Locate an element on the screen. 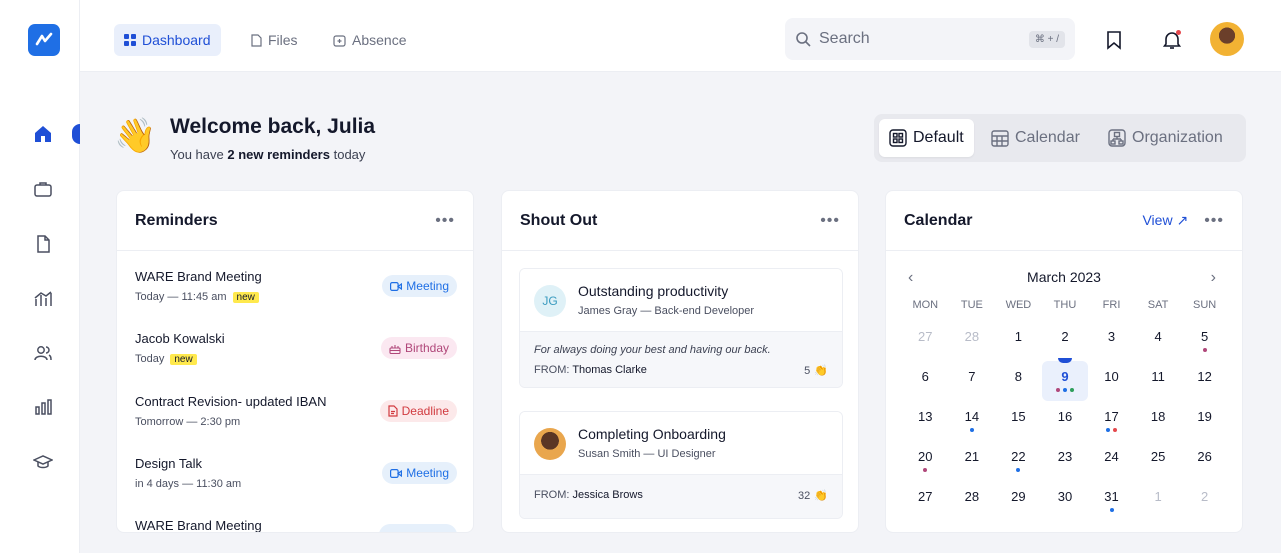 This screenshot has width=1281, height=553. shoutout-from: FROM: Thomas Clarke is located at coordinates (590, 370).